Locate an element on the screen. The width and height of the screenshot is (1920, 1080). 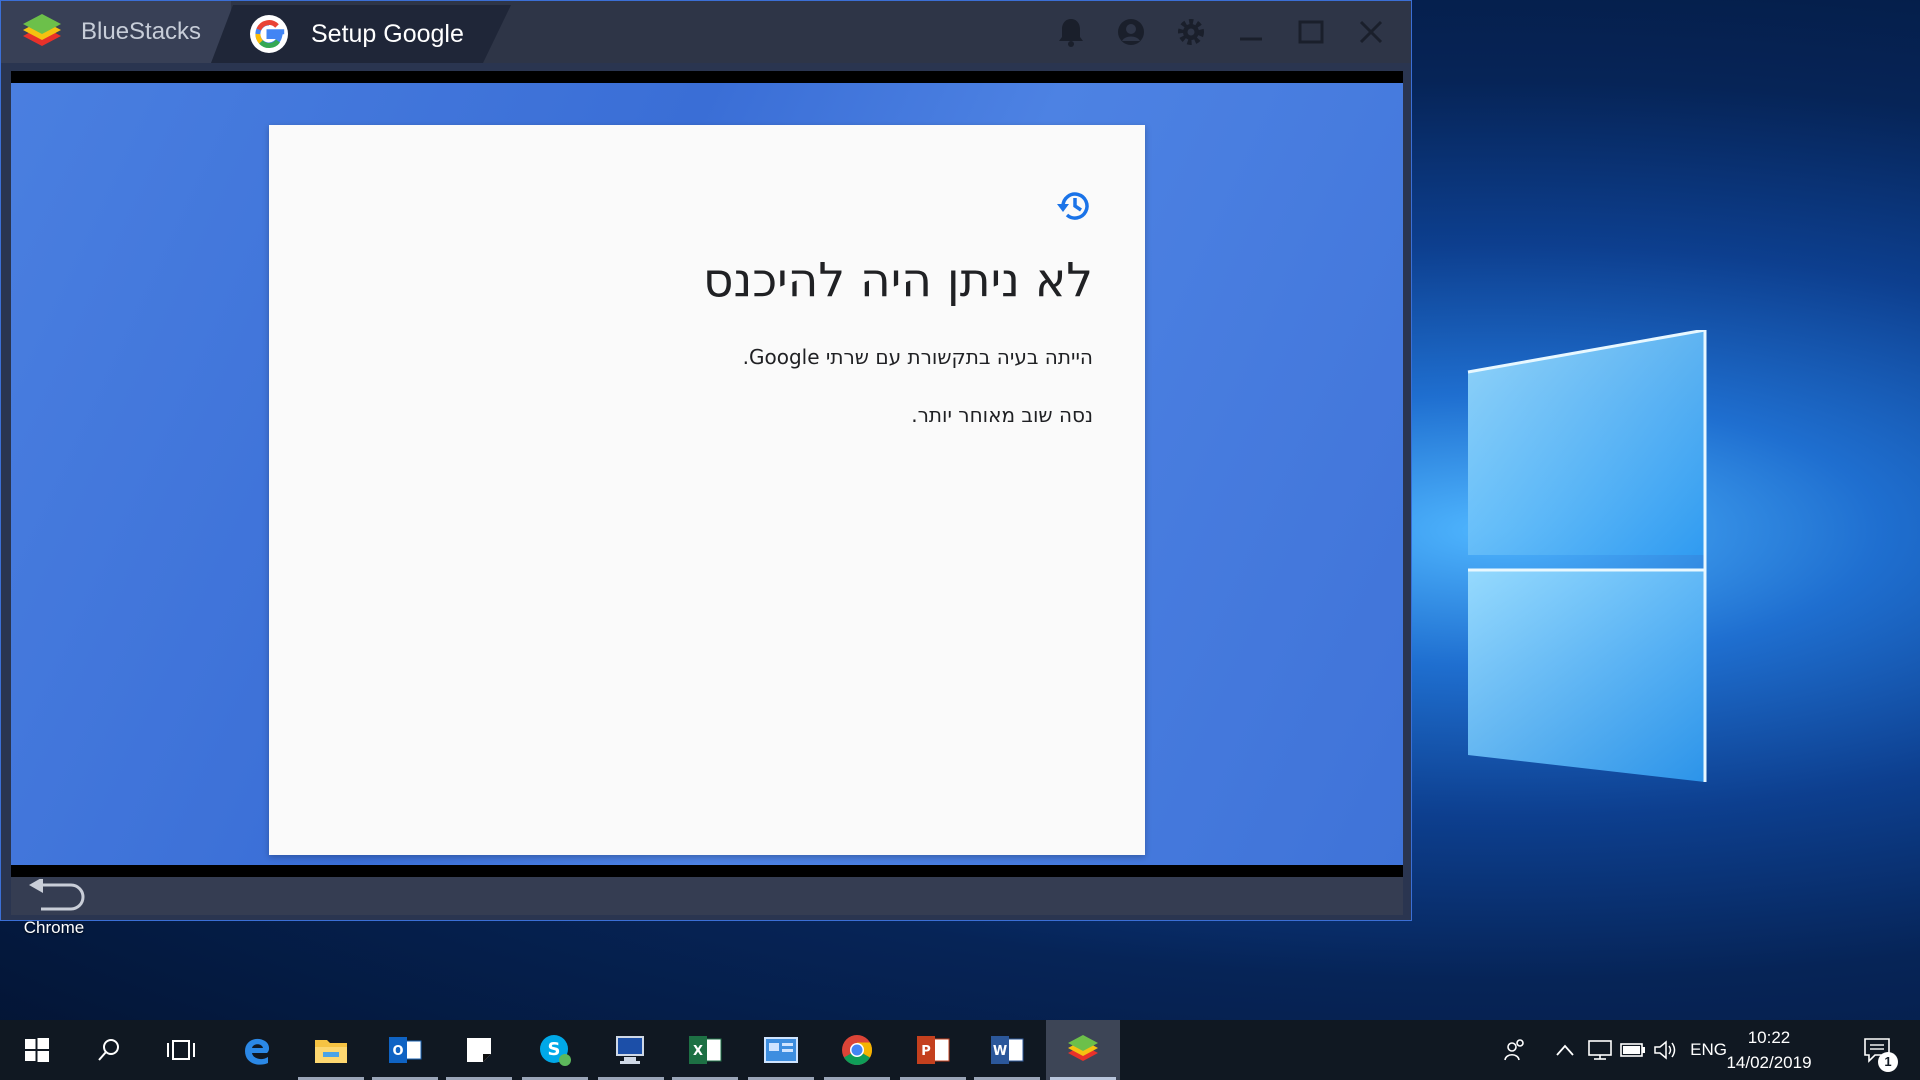
retry-message: נסה שוב מאוחר יותר. is located at coordinates (1002, 415).